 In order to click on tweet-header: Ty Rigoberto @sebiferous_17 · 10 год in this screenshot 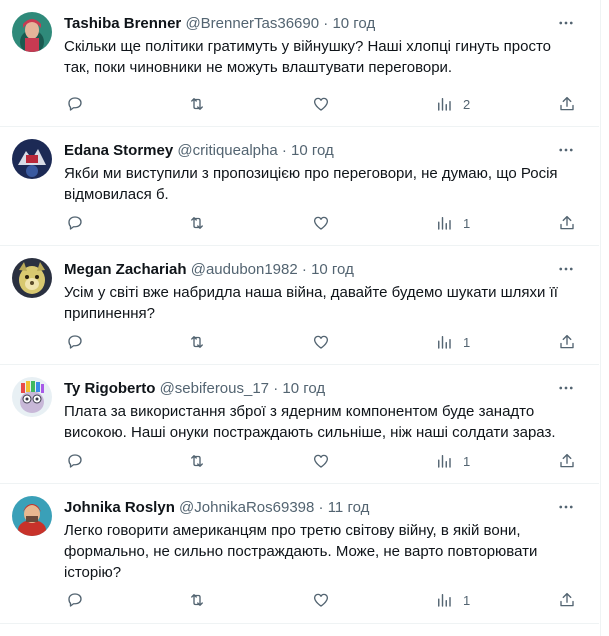, I will do `click(311, 389)`.